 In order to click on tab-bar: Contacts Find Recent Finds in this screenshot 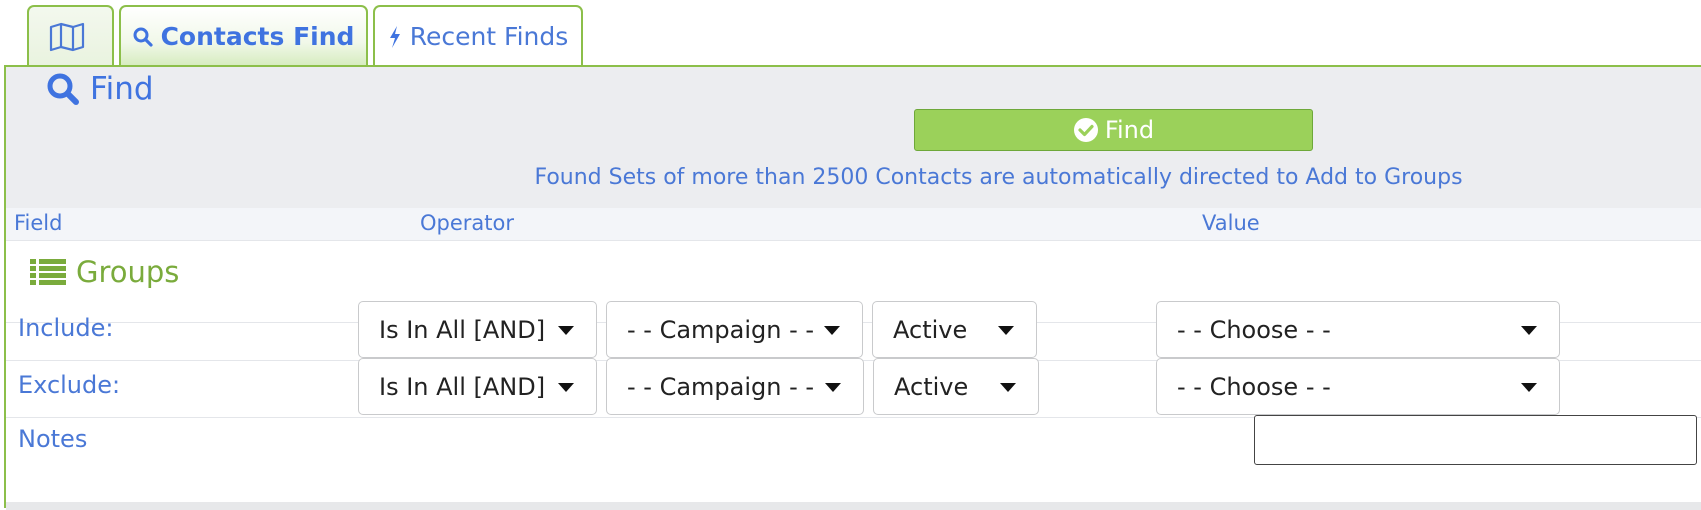, I will do `click(305, 35)`.